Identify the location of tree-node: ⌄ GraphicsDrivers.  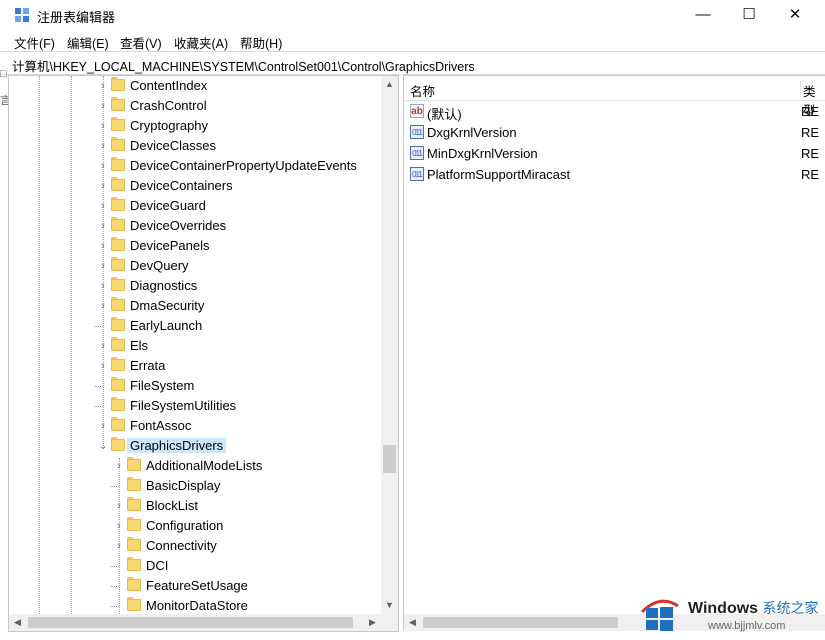
(194, 446).